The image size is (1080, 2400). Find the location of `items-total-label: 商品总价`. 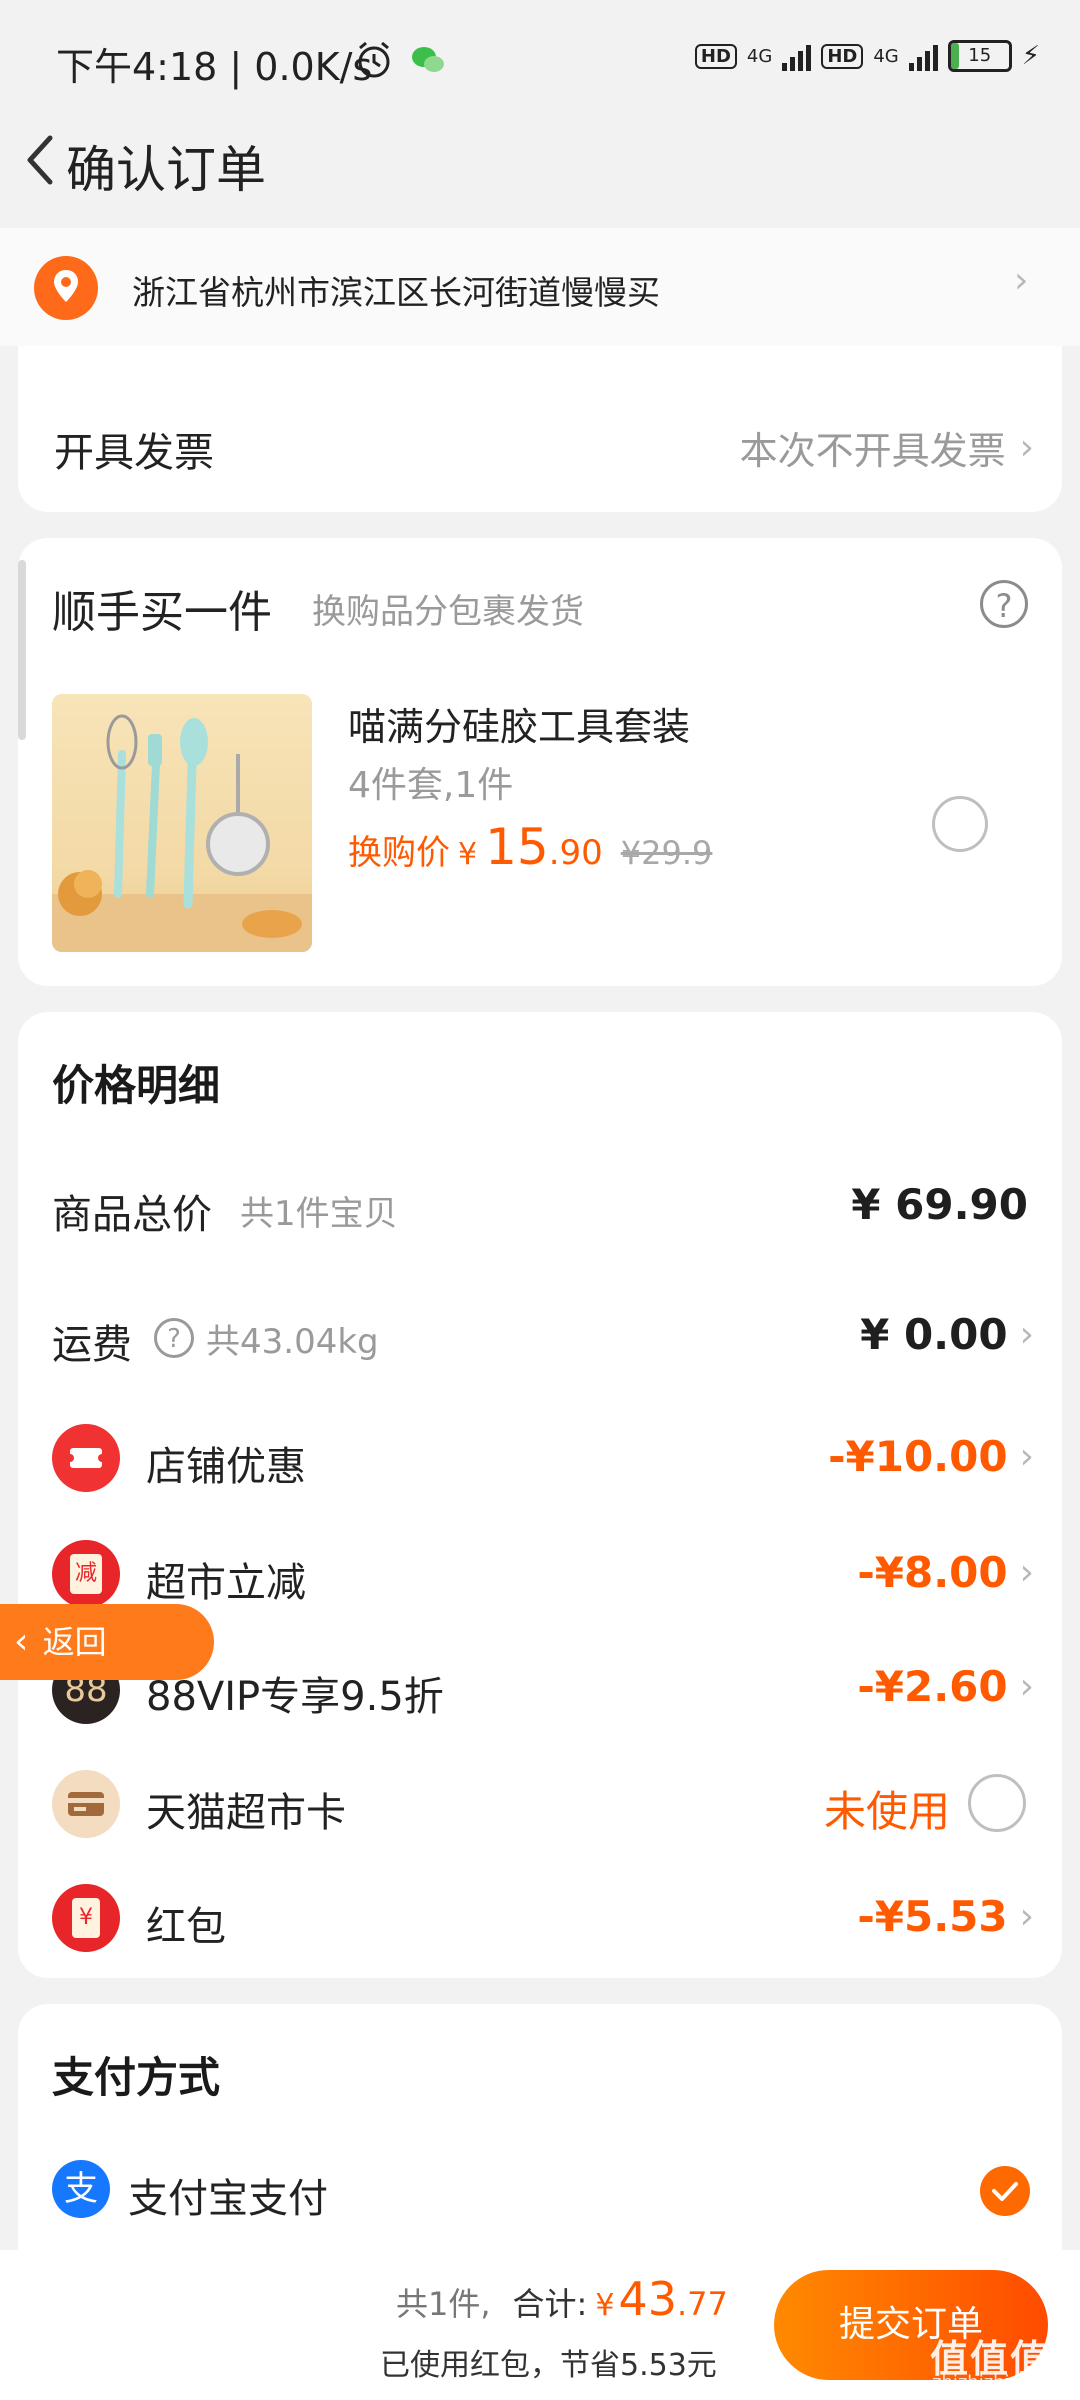

items-total-label: 商品总价 is located at coordinates (132, 1215).